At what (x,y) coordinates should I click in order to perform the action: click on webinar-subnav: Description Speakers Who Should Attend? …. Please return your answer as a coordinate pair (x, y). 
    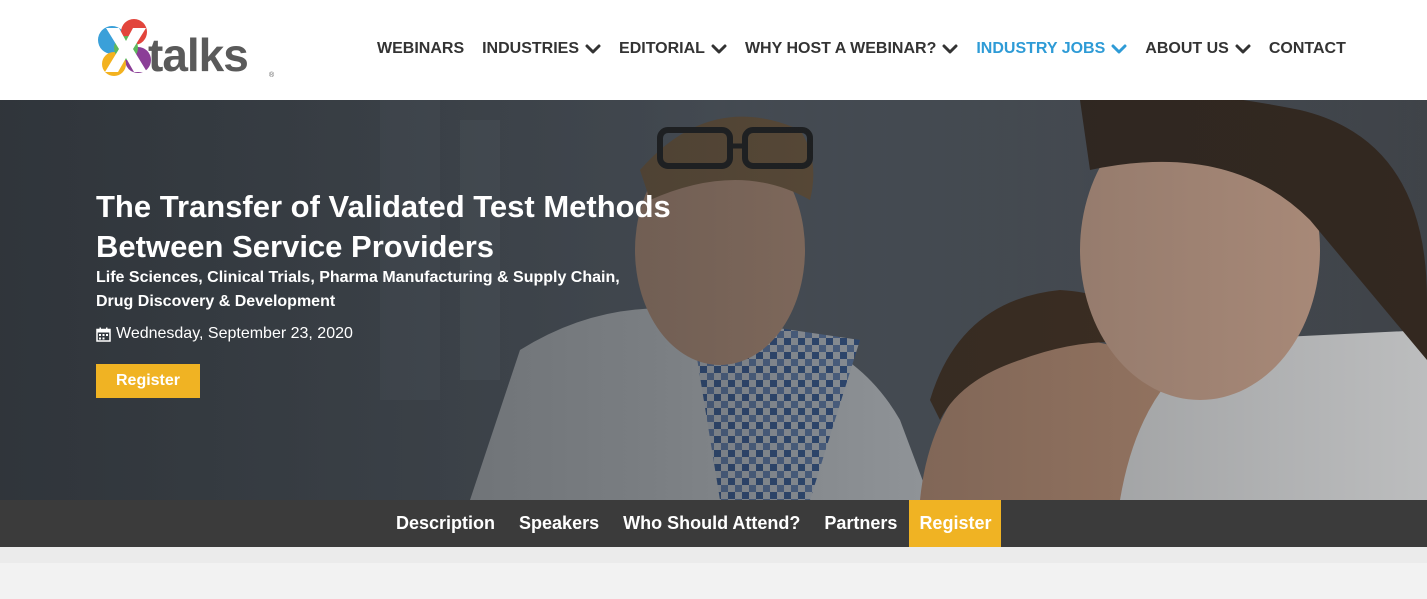
    Looking at the image, I should click on (713, 523).